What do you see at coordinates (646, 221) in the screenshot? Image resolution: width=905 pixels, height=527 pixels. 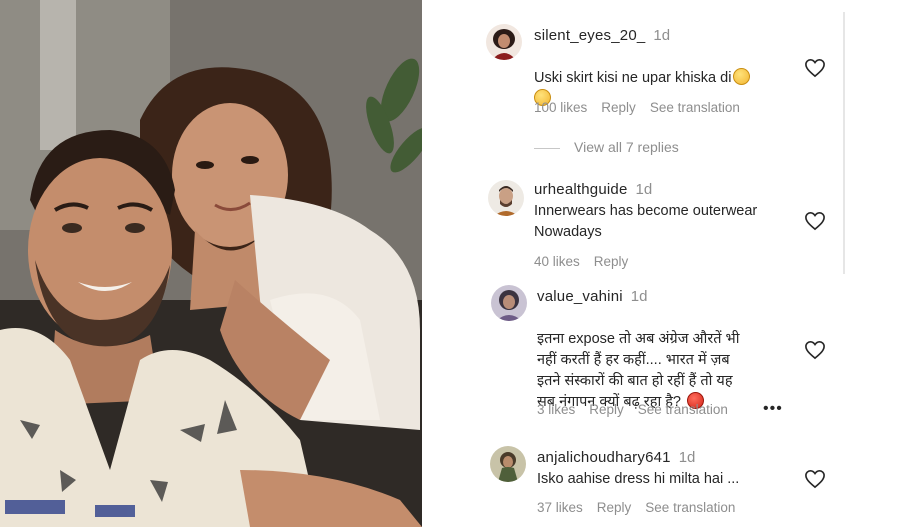 I see `comment-text: Innerwears has become outerwear Nowadays` at bounding box center [646, 221].